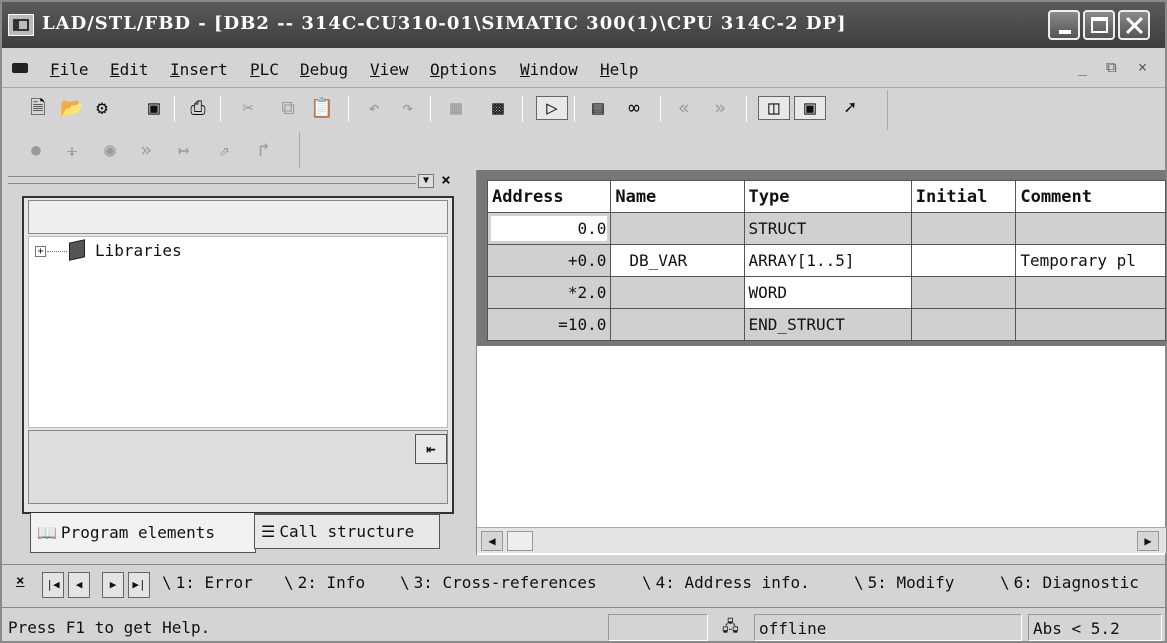 The image size is (1167, 643). I want to click on pane-grip, so click(212, 180).